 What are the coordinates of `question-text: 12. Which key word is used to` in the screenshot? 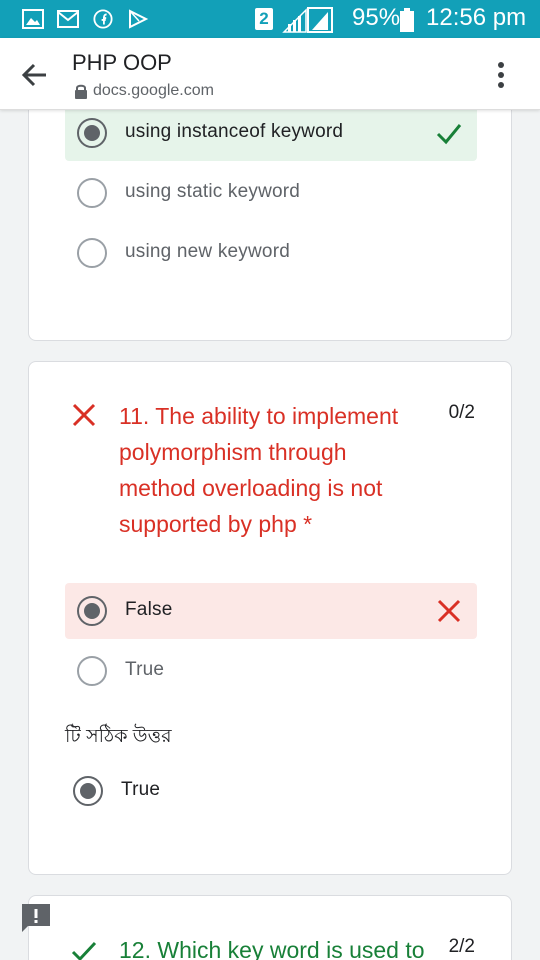 It's located at (272, 948).